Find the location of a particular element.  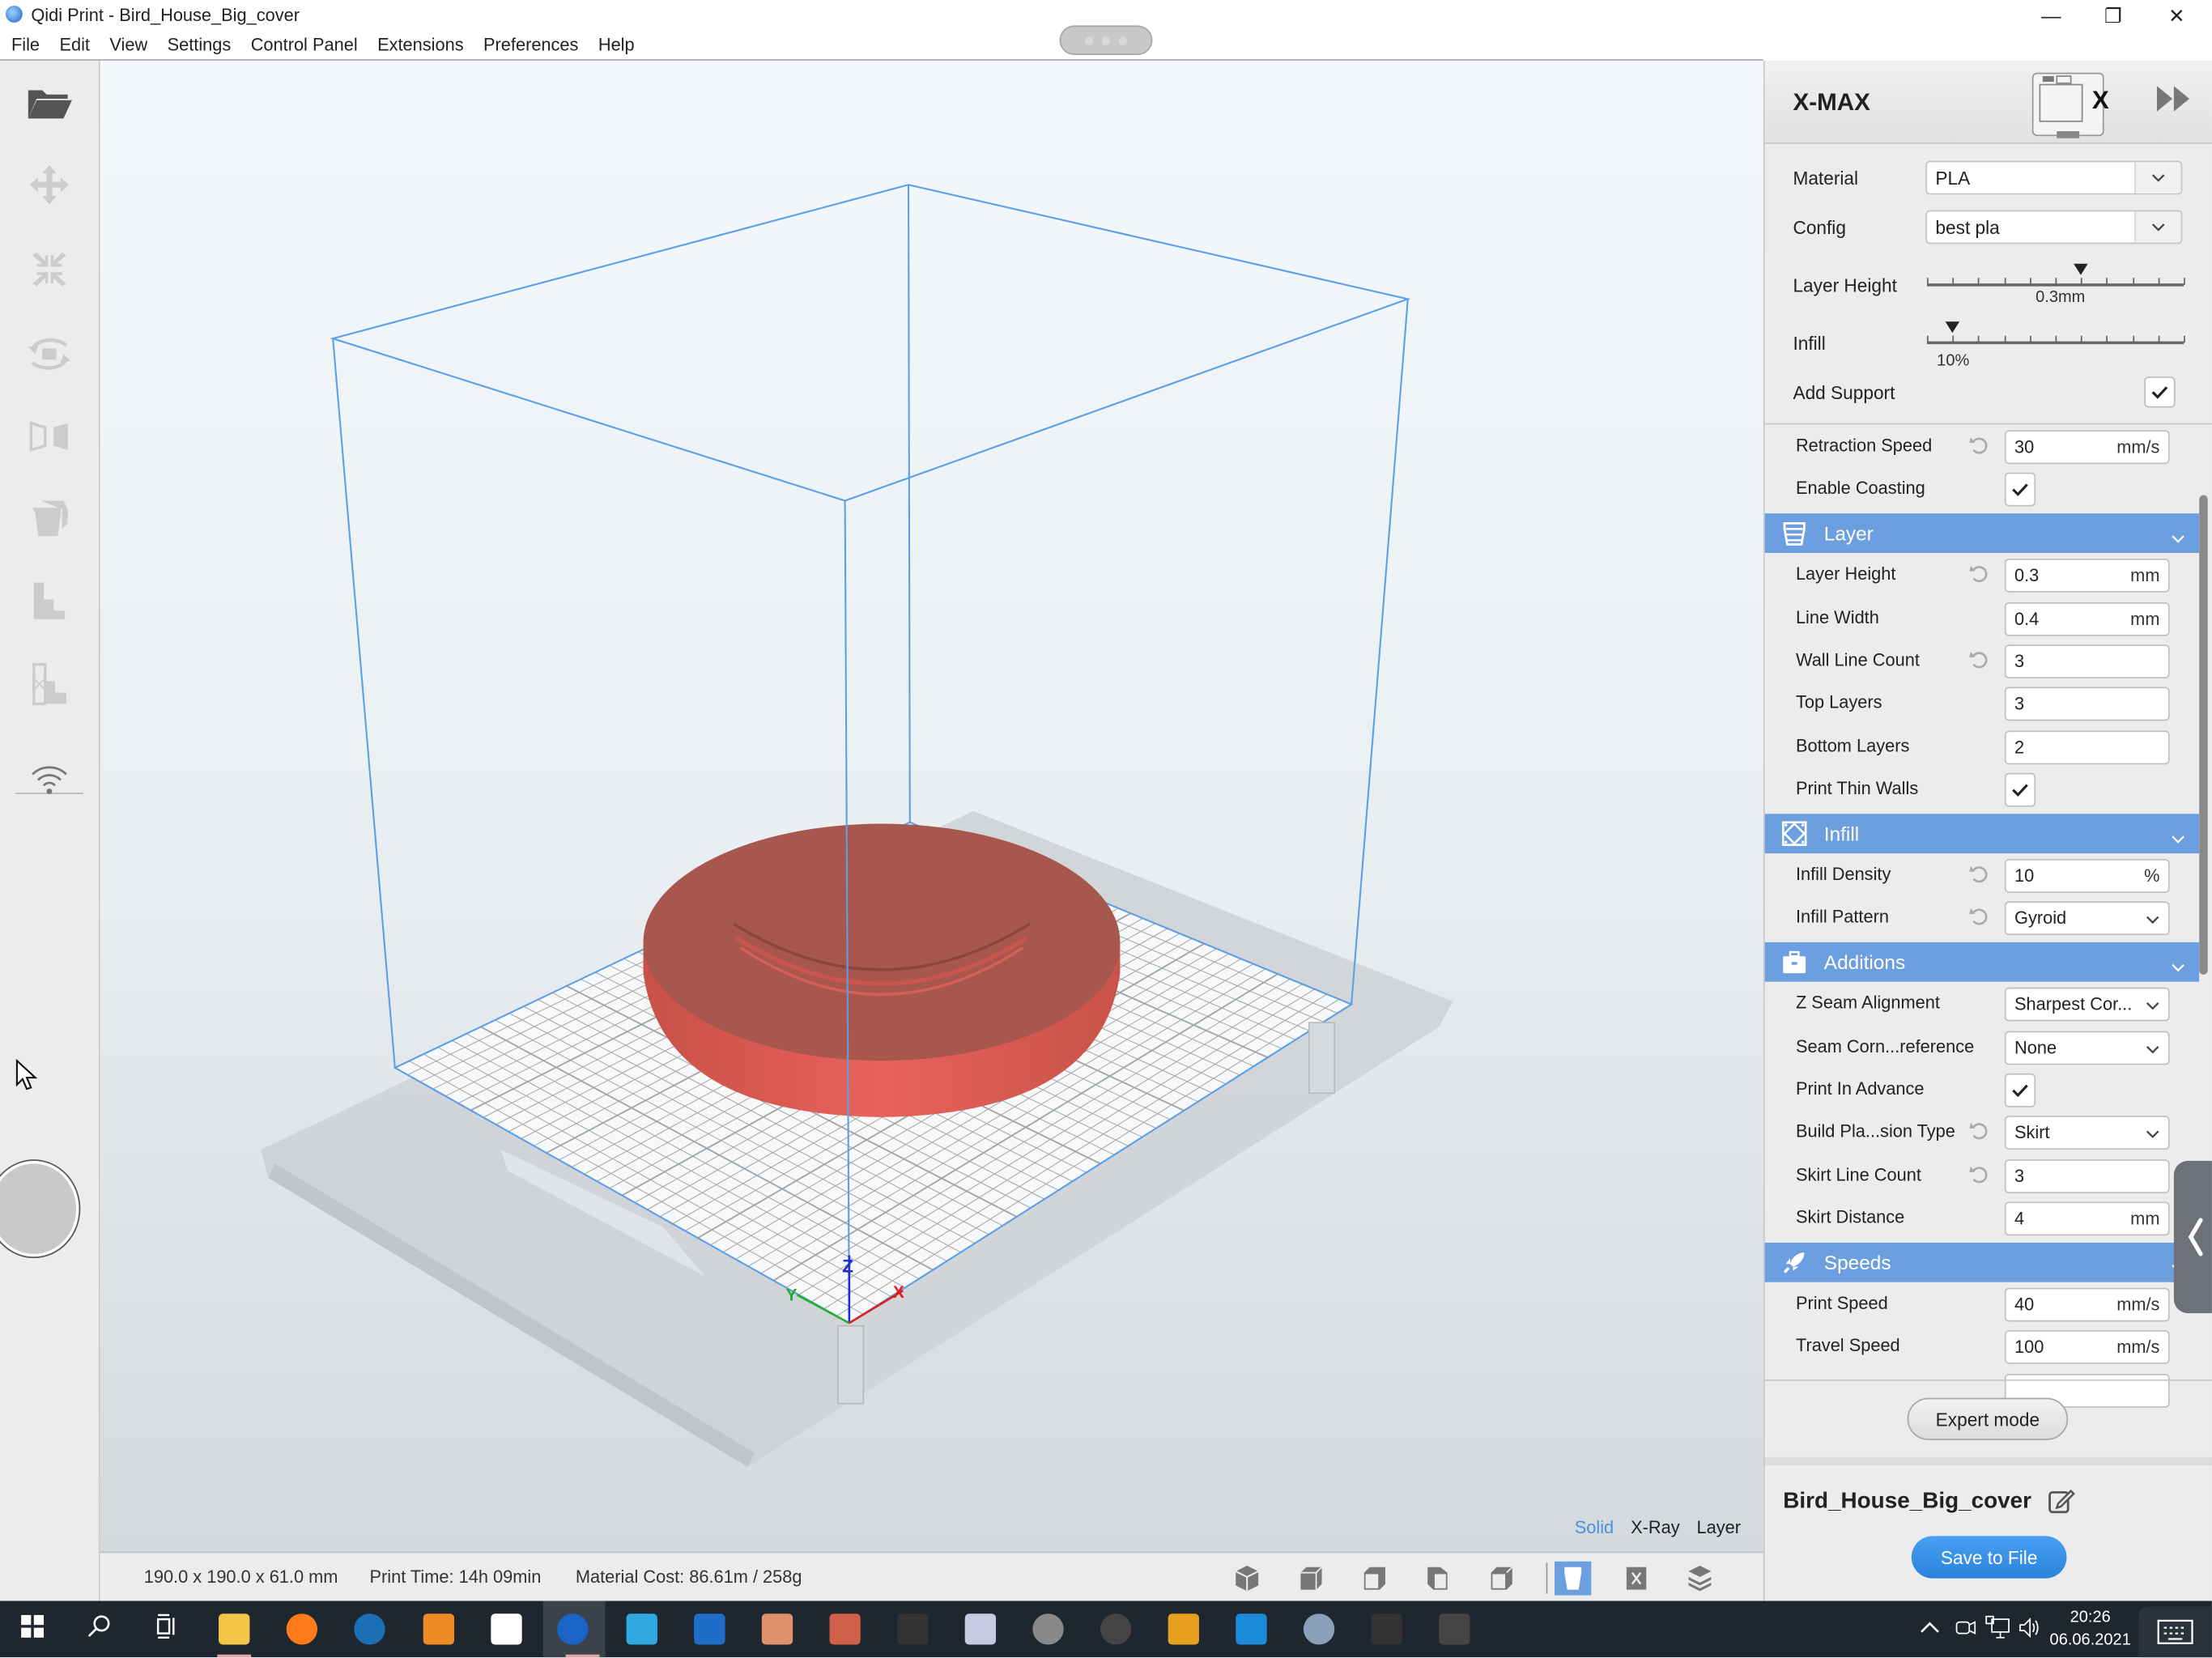

config-select: best pla is located at coordinates (2054, 227).